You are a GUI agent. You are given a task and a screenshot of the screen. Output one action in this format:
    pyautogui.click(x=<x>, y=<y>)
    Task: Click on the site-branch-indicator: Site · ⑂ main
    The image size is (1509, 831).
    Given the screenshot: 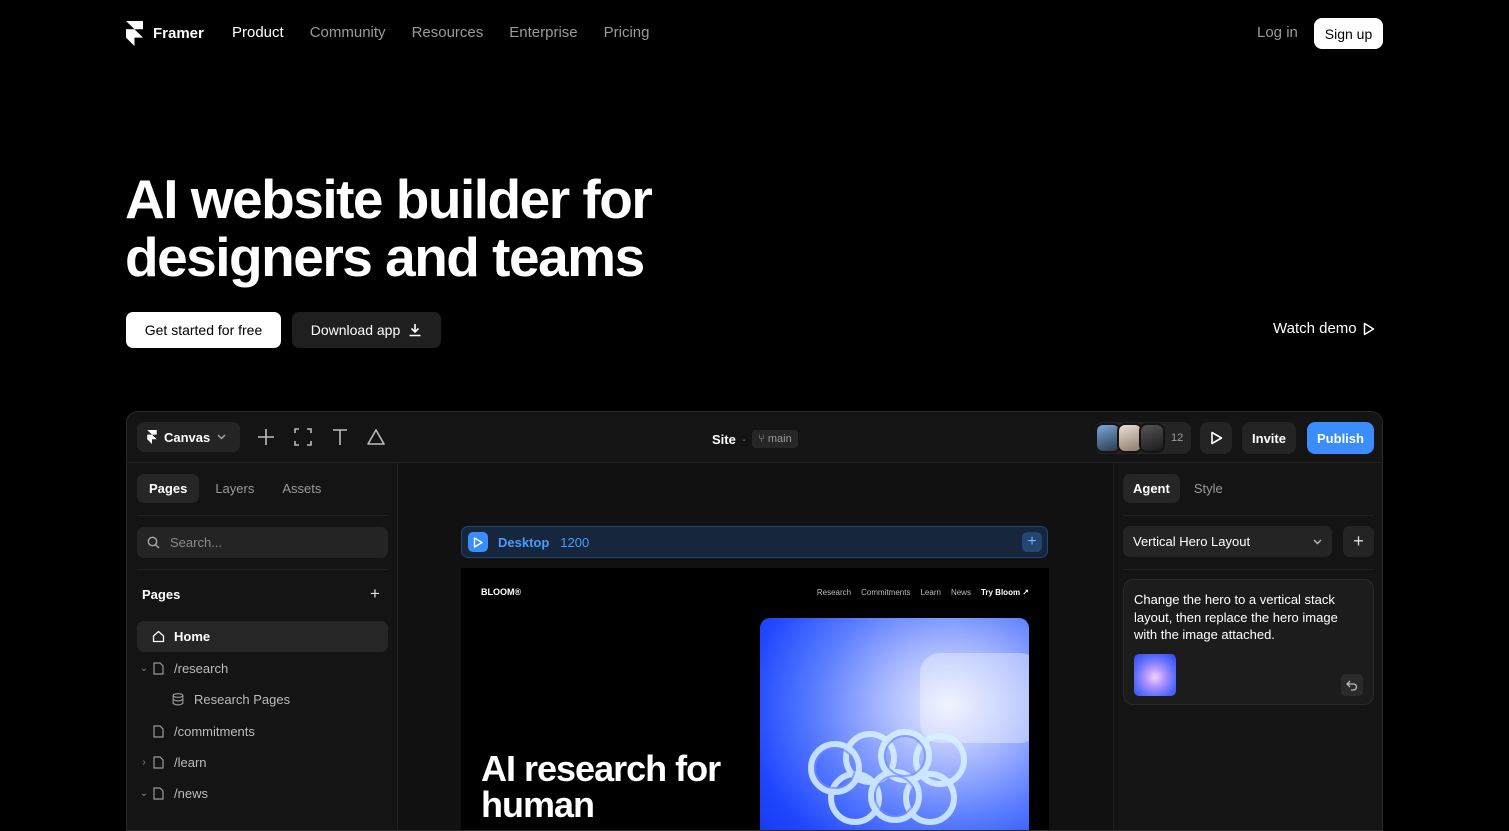 What is the action you would take?
    pyautogui.click(x=755, y=439)
    